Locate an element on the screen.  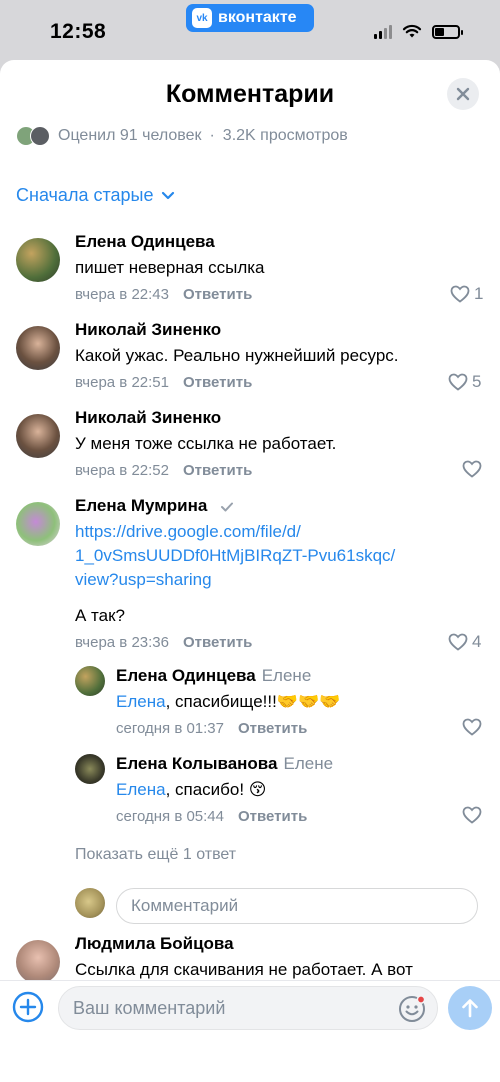
reply-footer: сегодня в 01:37 Ответить is located at coordinates (211, 728).